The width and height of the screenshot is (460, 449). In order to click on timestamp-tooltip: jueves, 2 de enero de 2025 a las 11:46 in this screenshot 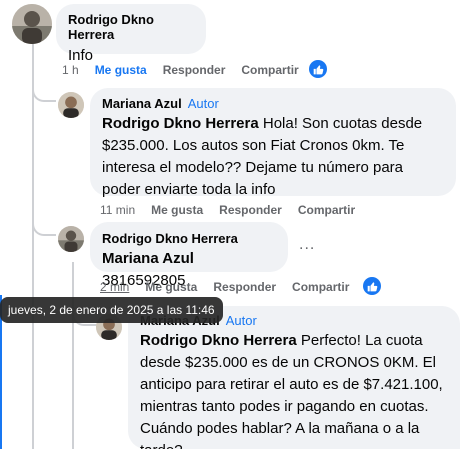, I will do `click(111, 310)`.